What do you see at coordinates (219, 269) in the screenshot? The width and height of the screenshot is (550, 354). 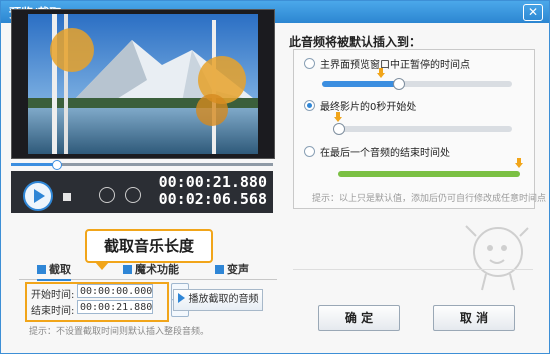 I see `voice-change-tab-icon` at bounding box center [219, 269].